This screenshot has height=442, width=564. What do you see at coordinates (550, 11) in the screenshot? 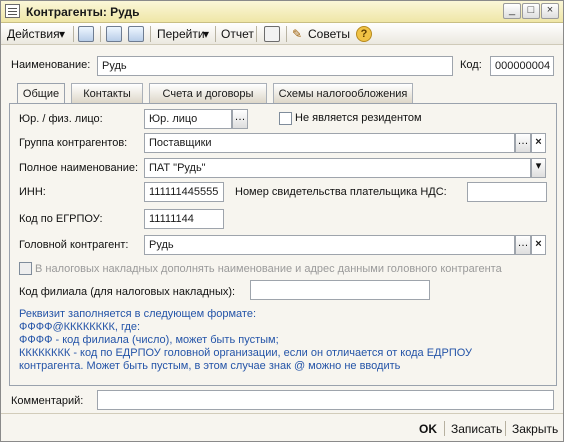
I see `close-icon: ×` at bounding box center [550, 11].